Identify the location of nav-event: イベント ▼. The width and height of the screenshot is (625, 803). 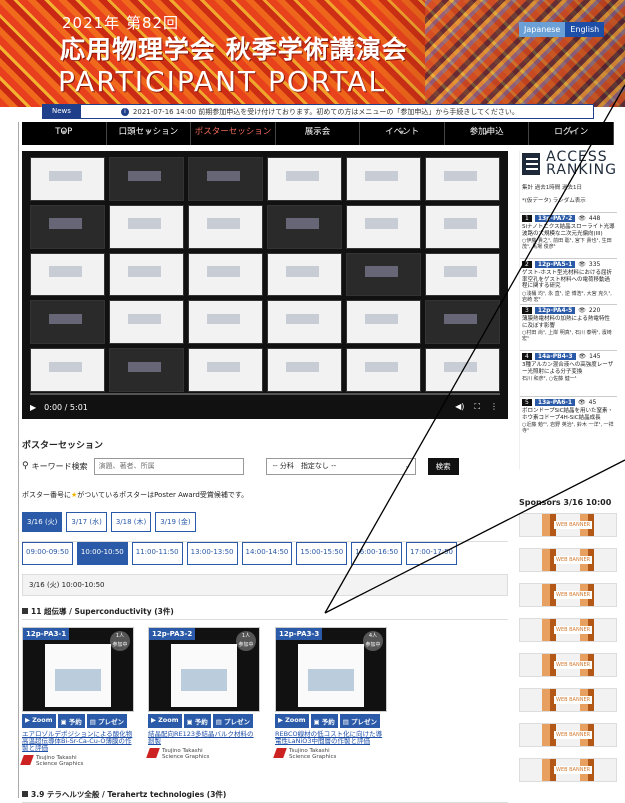
(402, 133).